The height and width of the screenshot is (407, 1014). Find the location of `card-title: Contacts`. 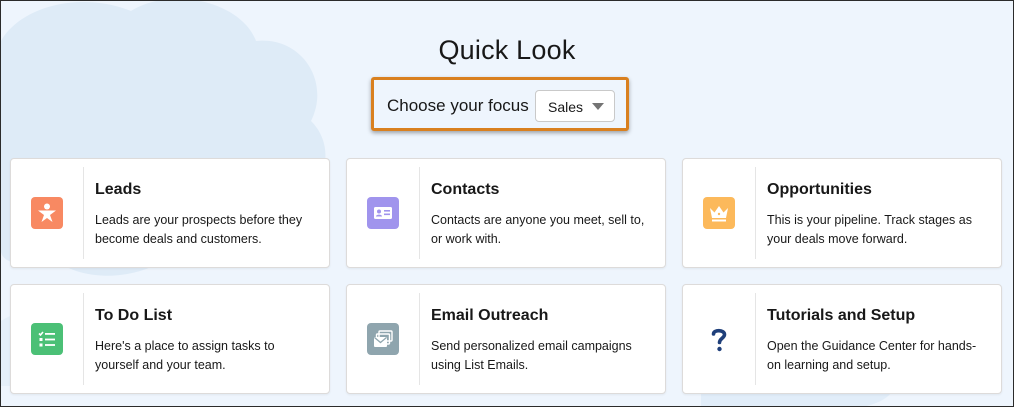

card-title: Contacts is located at coordinates (465, 189).